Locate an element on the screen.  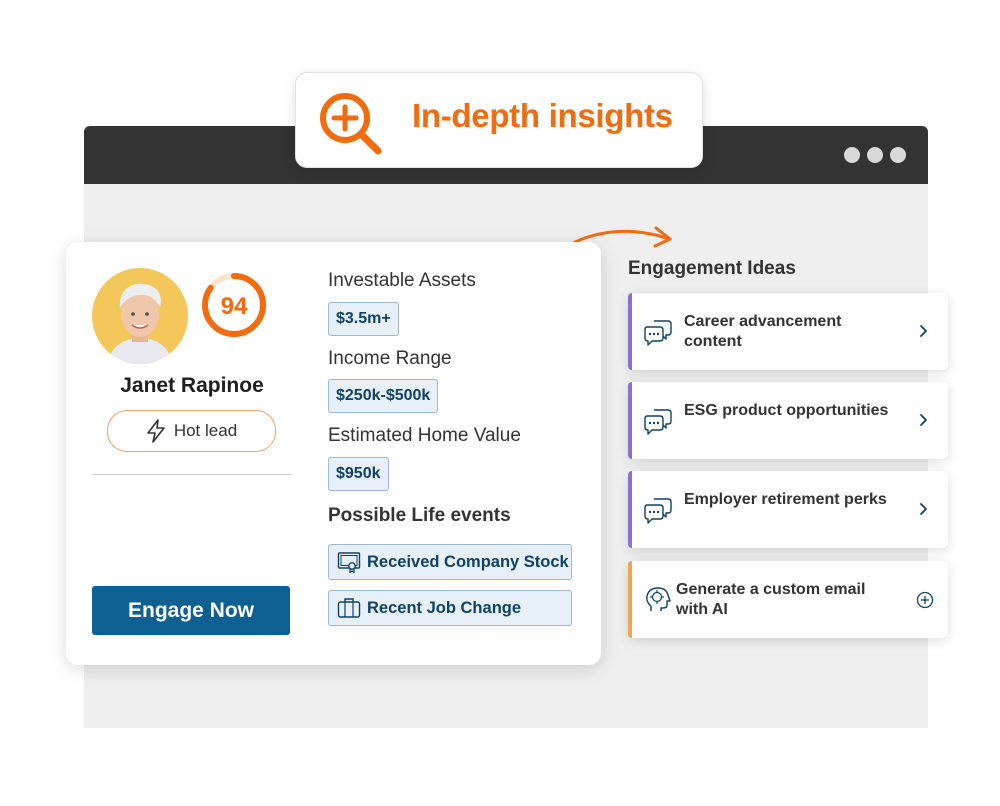
home-value-label: Estimated Home Value is located at coordinates (424, 435).